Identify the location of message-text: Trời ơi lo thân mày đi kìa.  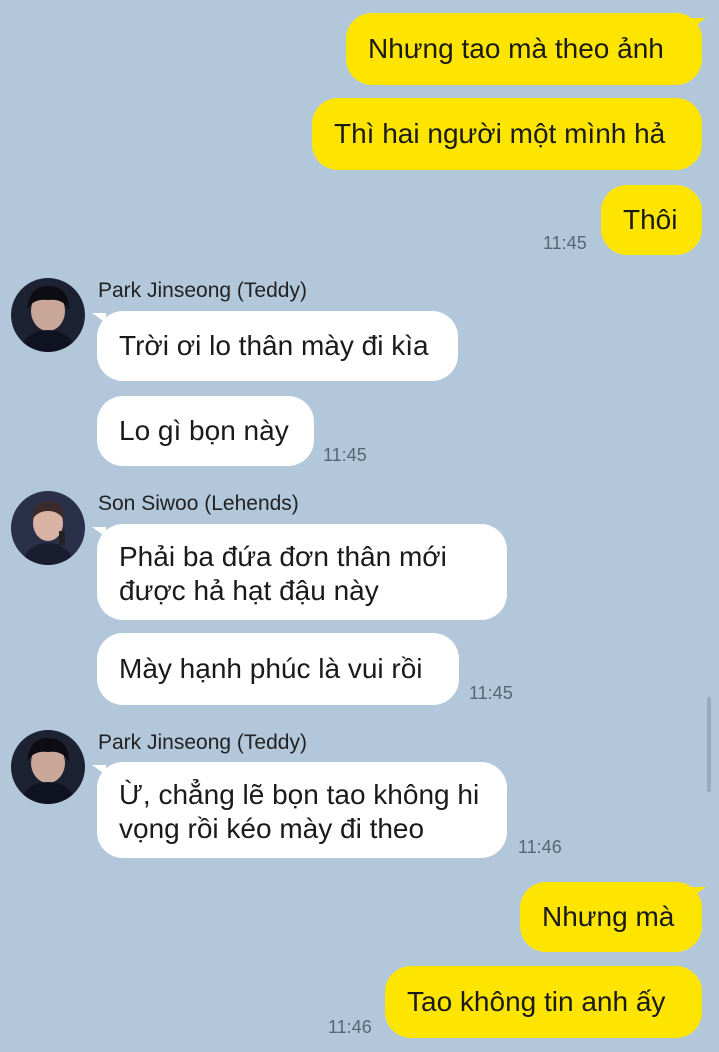
(274, 345).